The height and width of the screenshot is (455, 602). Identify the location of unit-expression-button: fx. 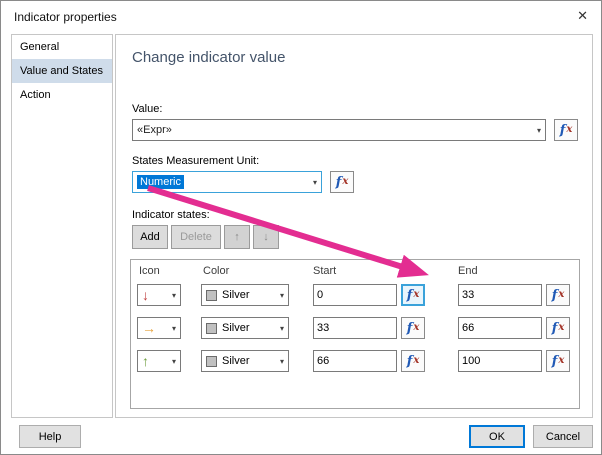
(342, 182).